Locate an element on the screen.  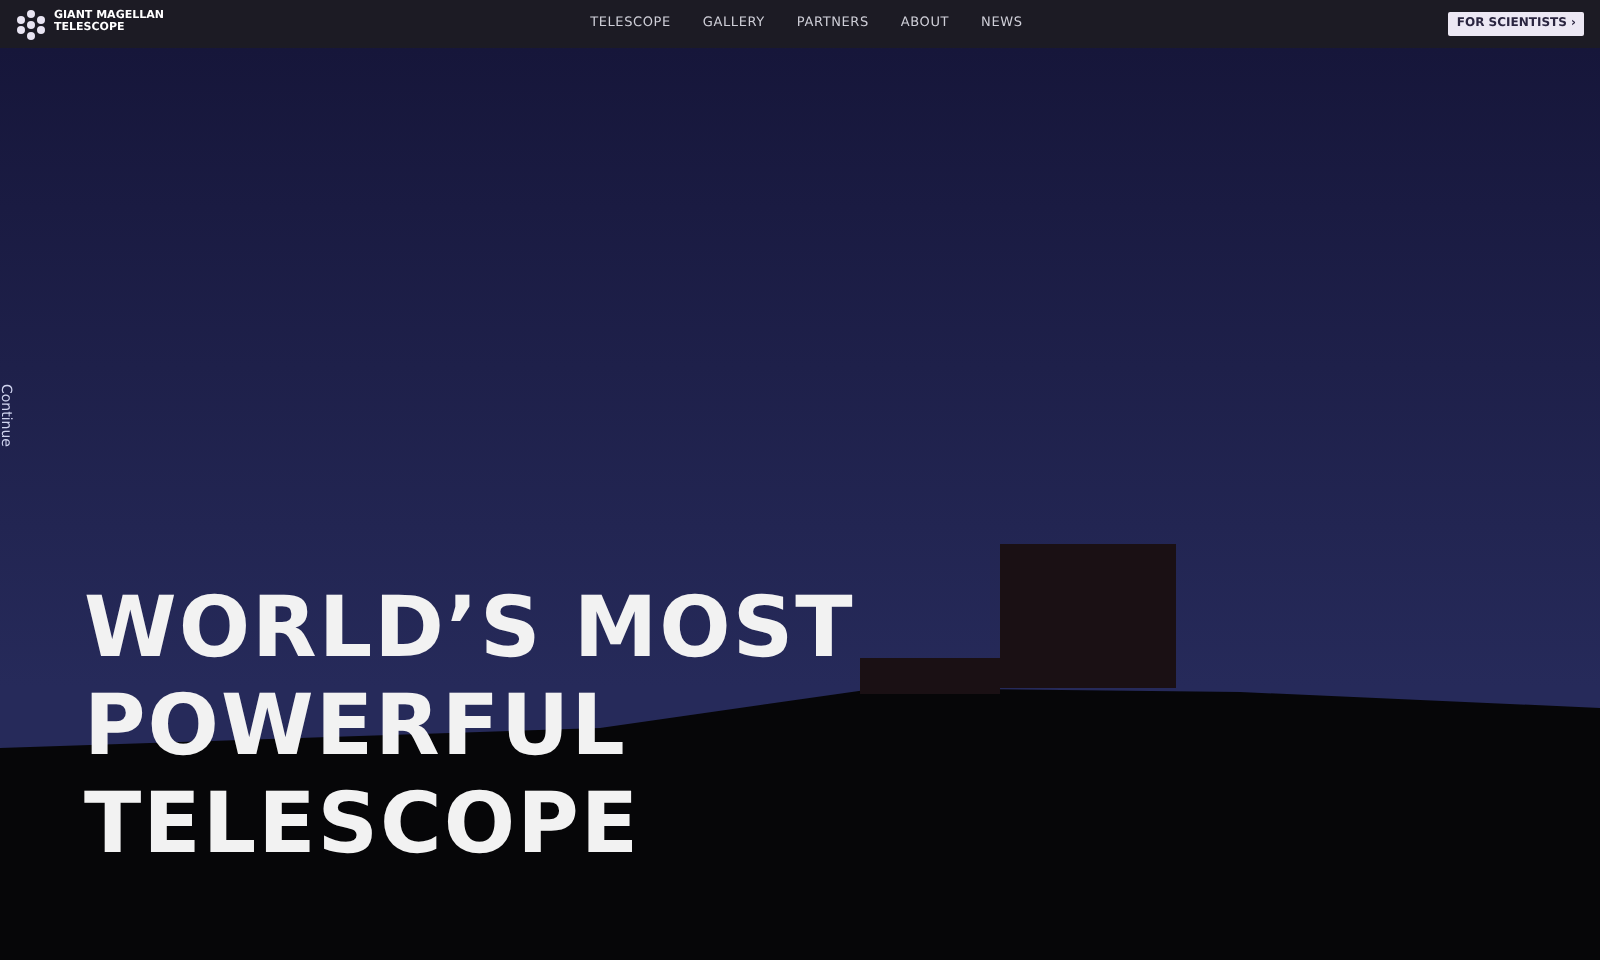
logo-icon is located at coordinates (31, 24).